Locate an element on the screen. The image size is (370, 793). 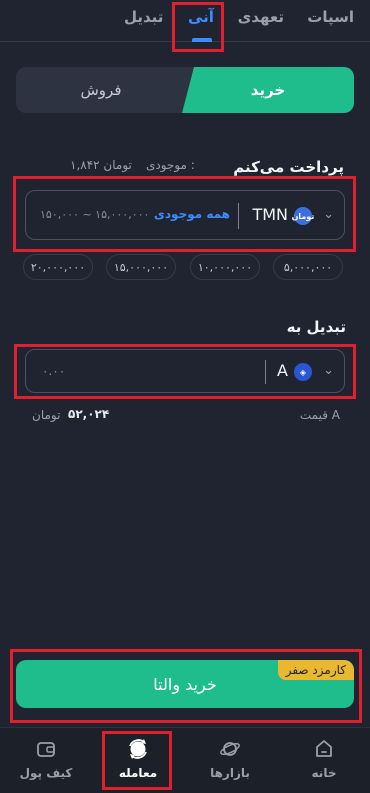
price-label: قیمت A is located at coordinates (319, 415).